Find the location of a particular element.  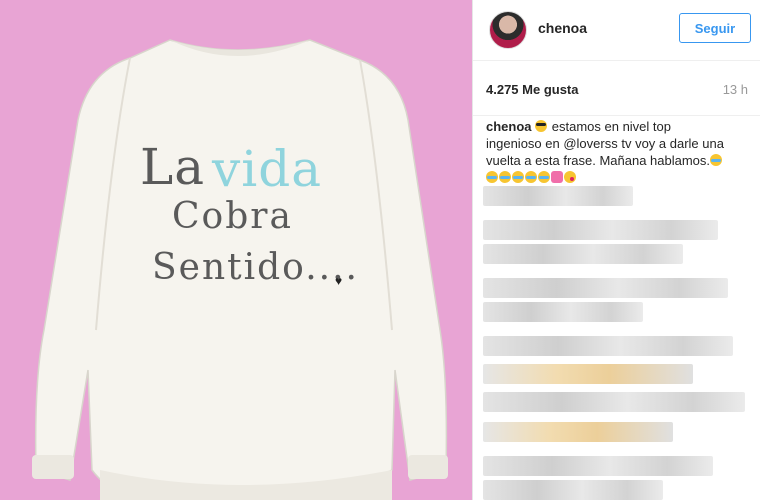

caption-mention: @loverss tv is located at coordinates (597, 143).